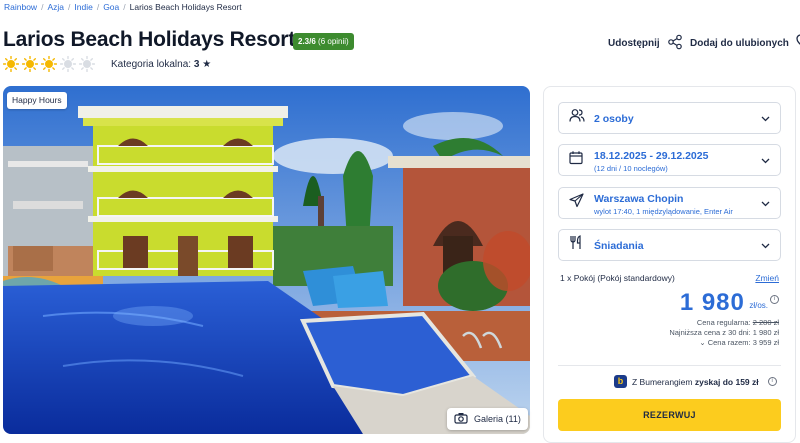  What do you see at coordinates (712, 302) in the screenshot?
I see `price-value: 1 980` at bounding box center [712, 302].